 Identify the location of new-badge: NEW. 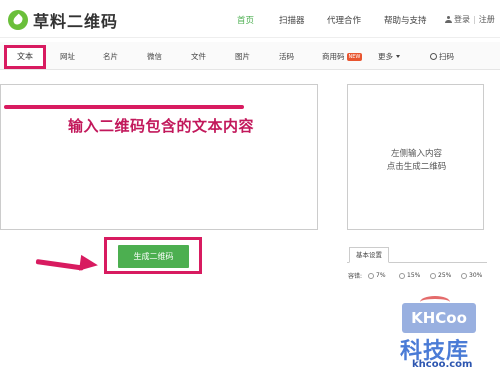
(354, 57).